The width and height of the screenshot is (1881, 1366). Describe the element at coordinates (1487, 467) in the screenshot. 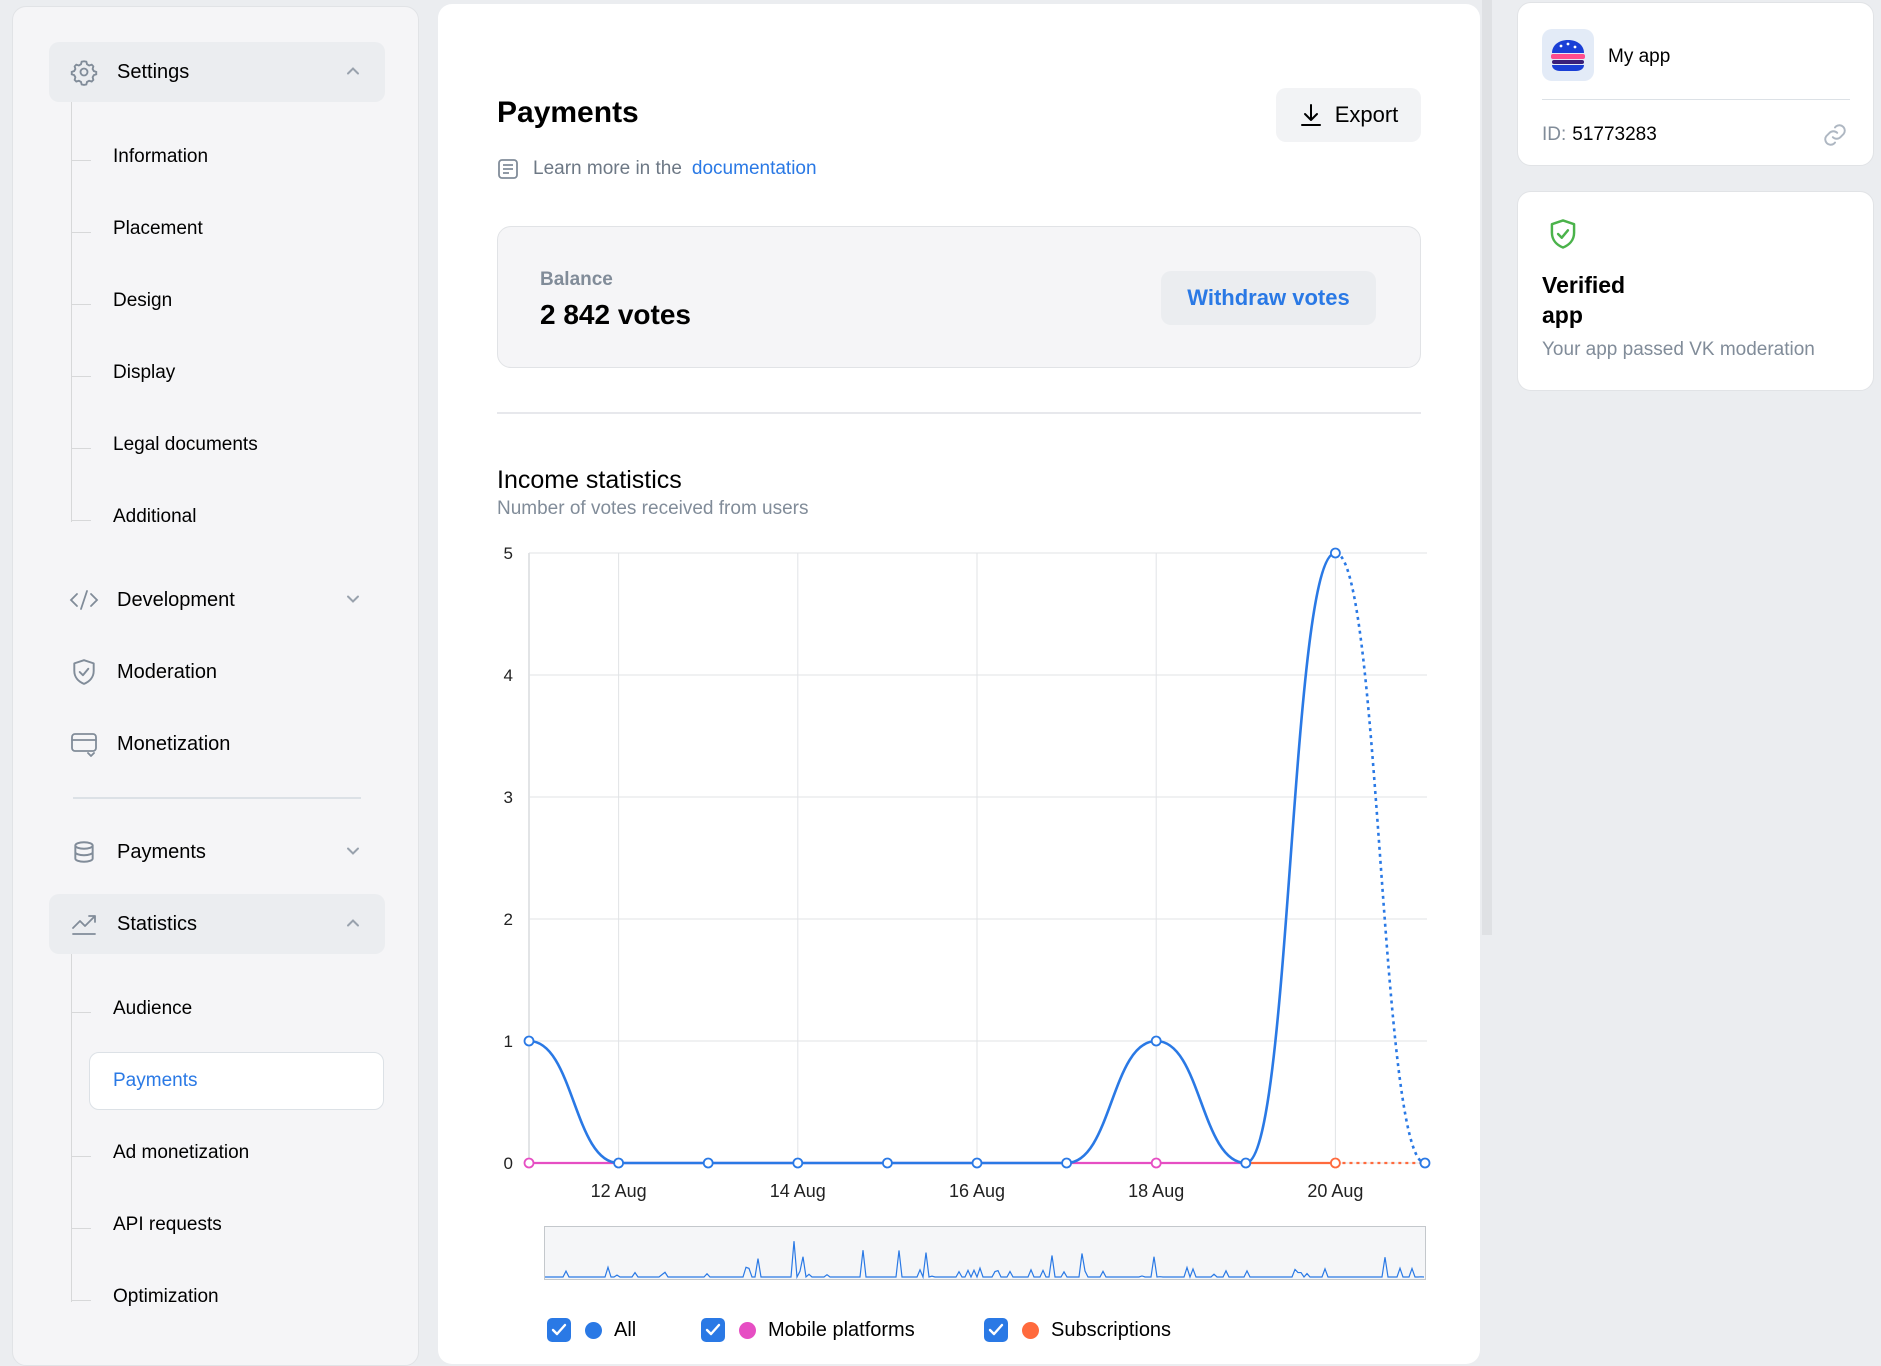

I see `scrollbar` at that location.